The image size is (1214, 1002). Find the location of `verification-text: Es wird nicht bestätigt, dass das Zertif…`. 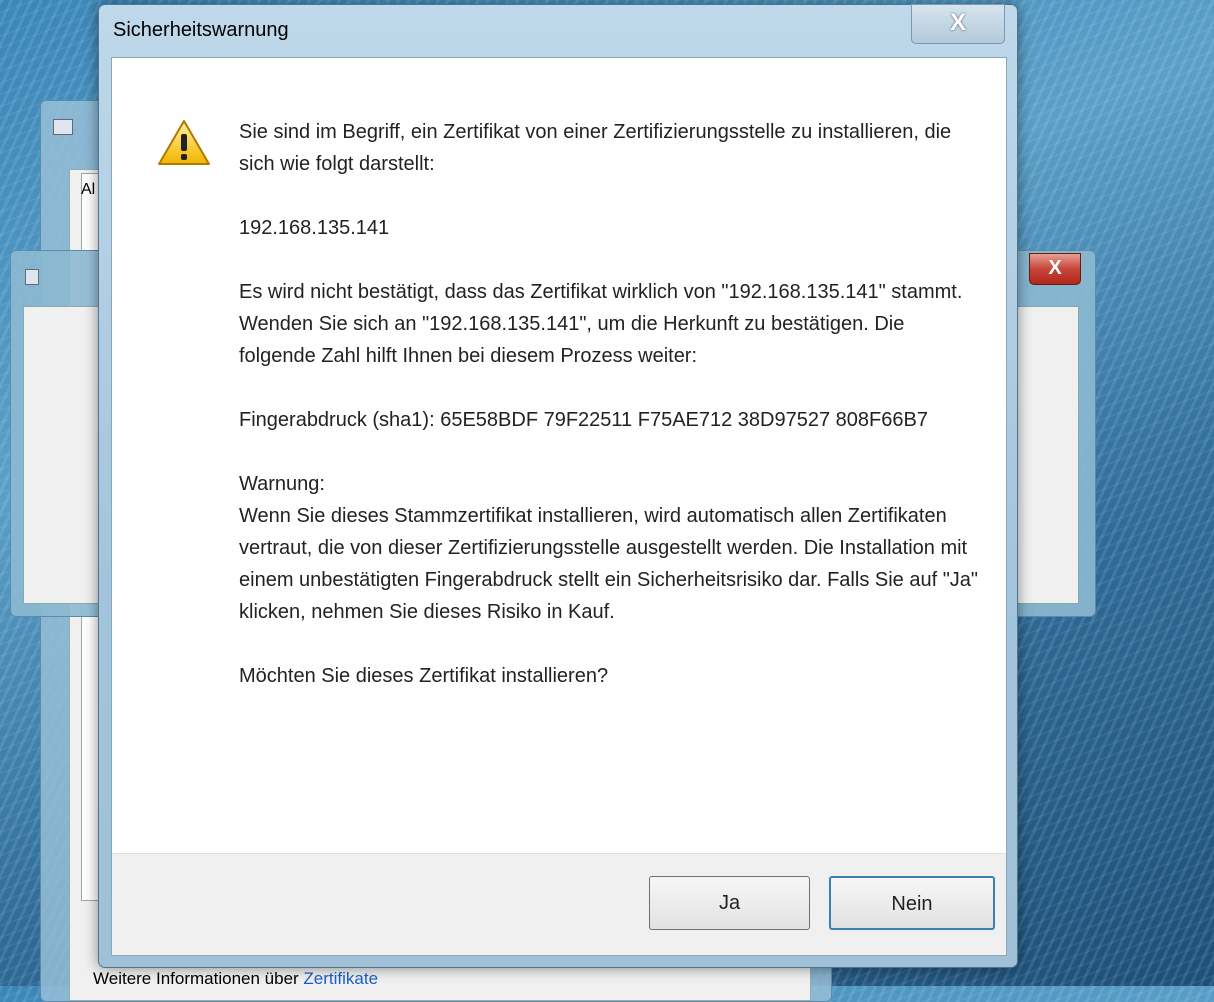

verification-text: Es wird nicht bestätigt, dass das Zertif… is located at coordinates (601, 324).